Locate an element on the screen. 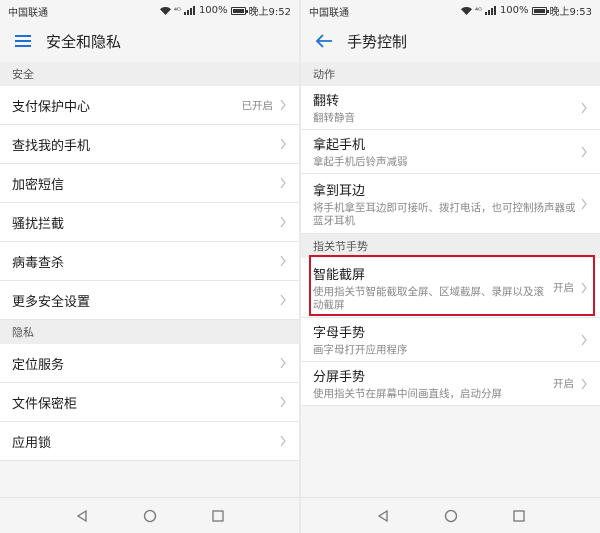  clock: 晚上9:53 is located at coordinates (570, 12).